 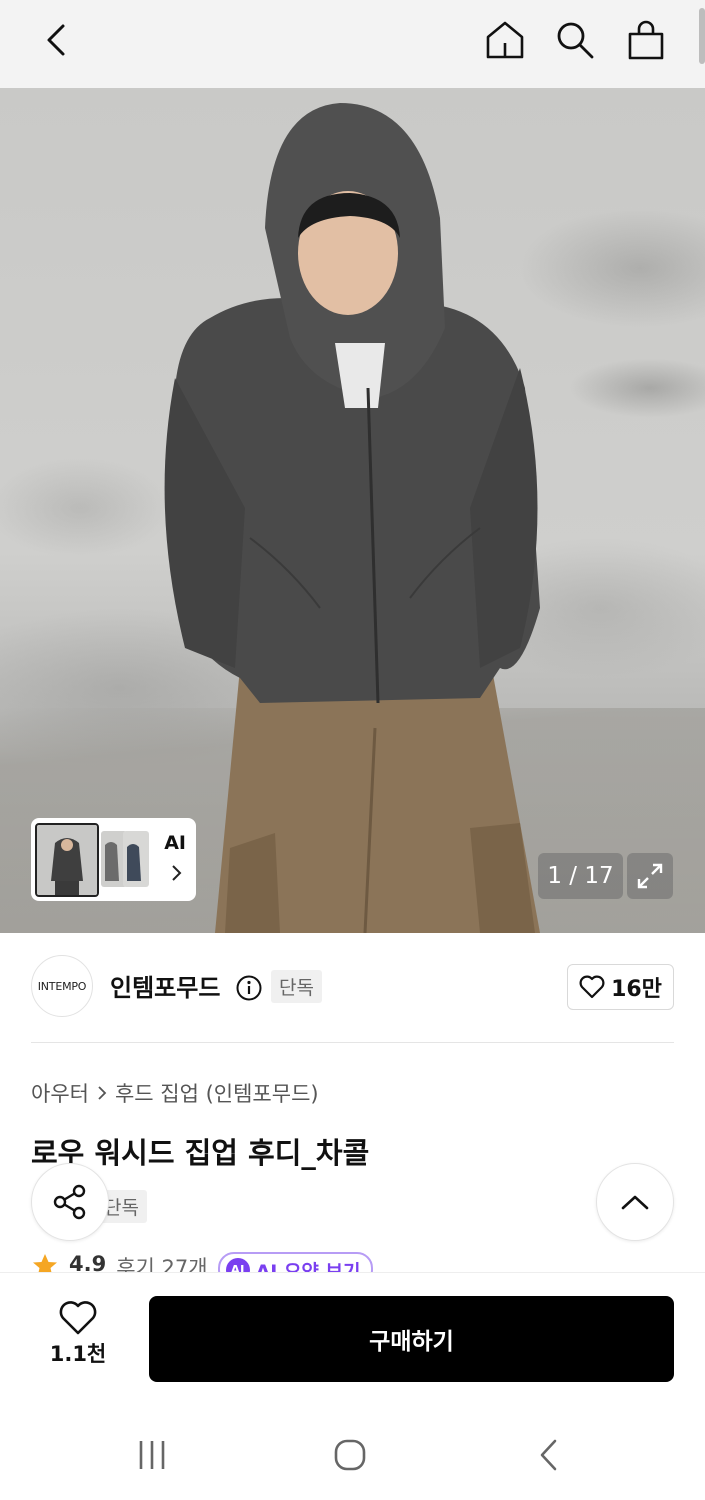 I want to click on cart-button, so click(x=646, y=40).